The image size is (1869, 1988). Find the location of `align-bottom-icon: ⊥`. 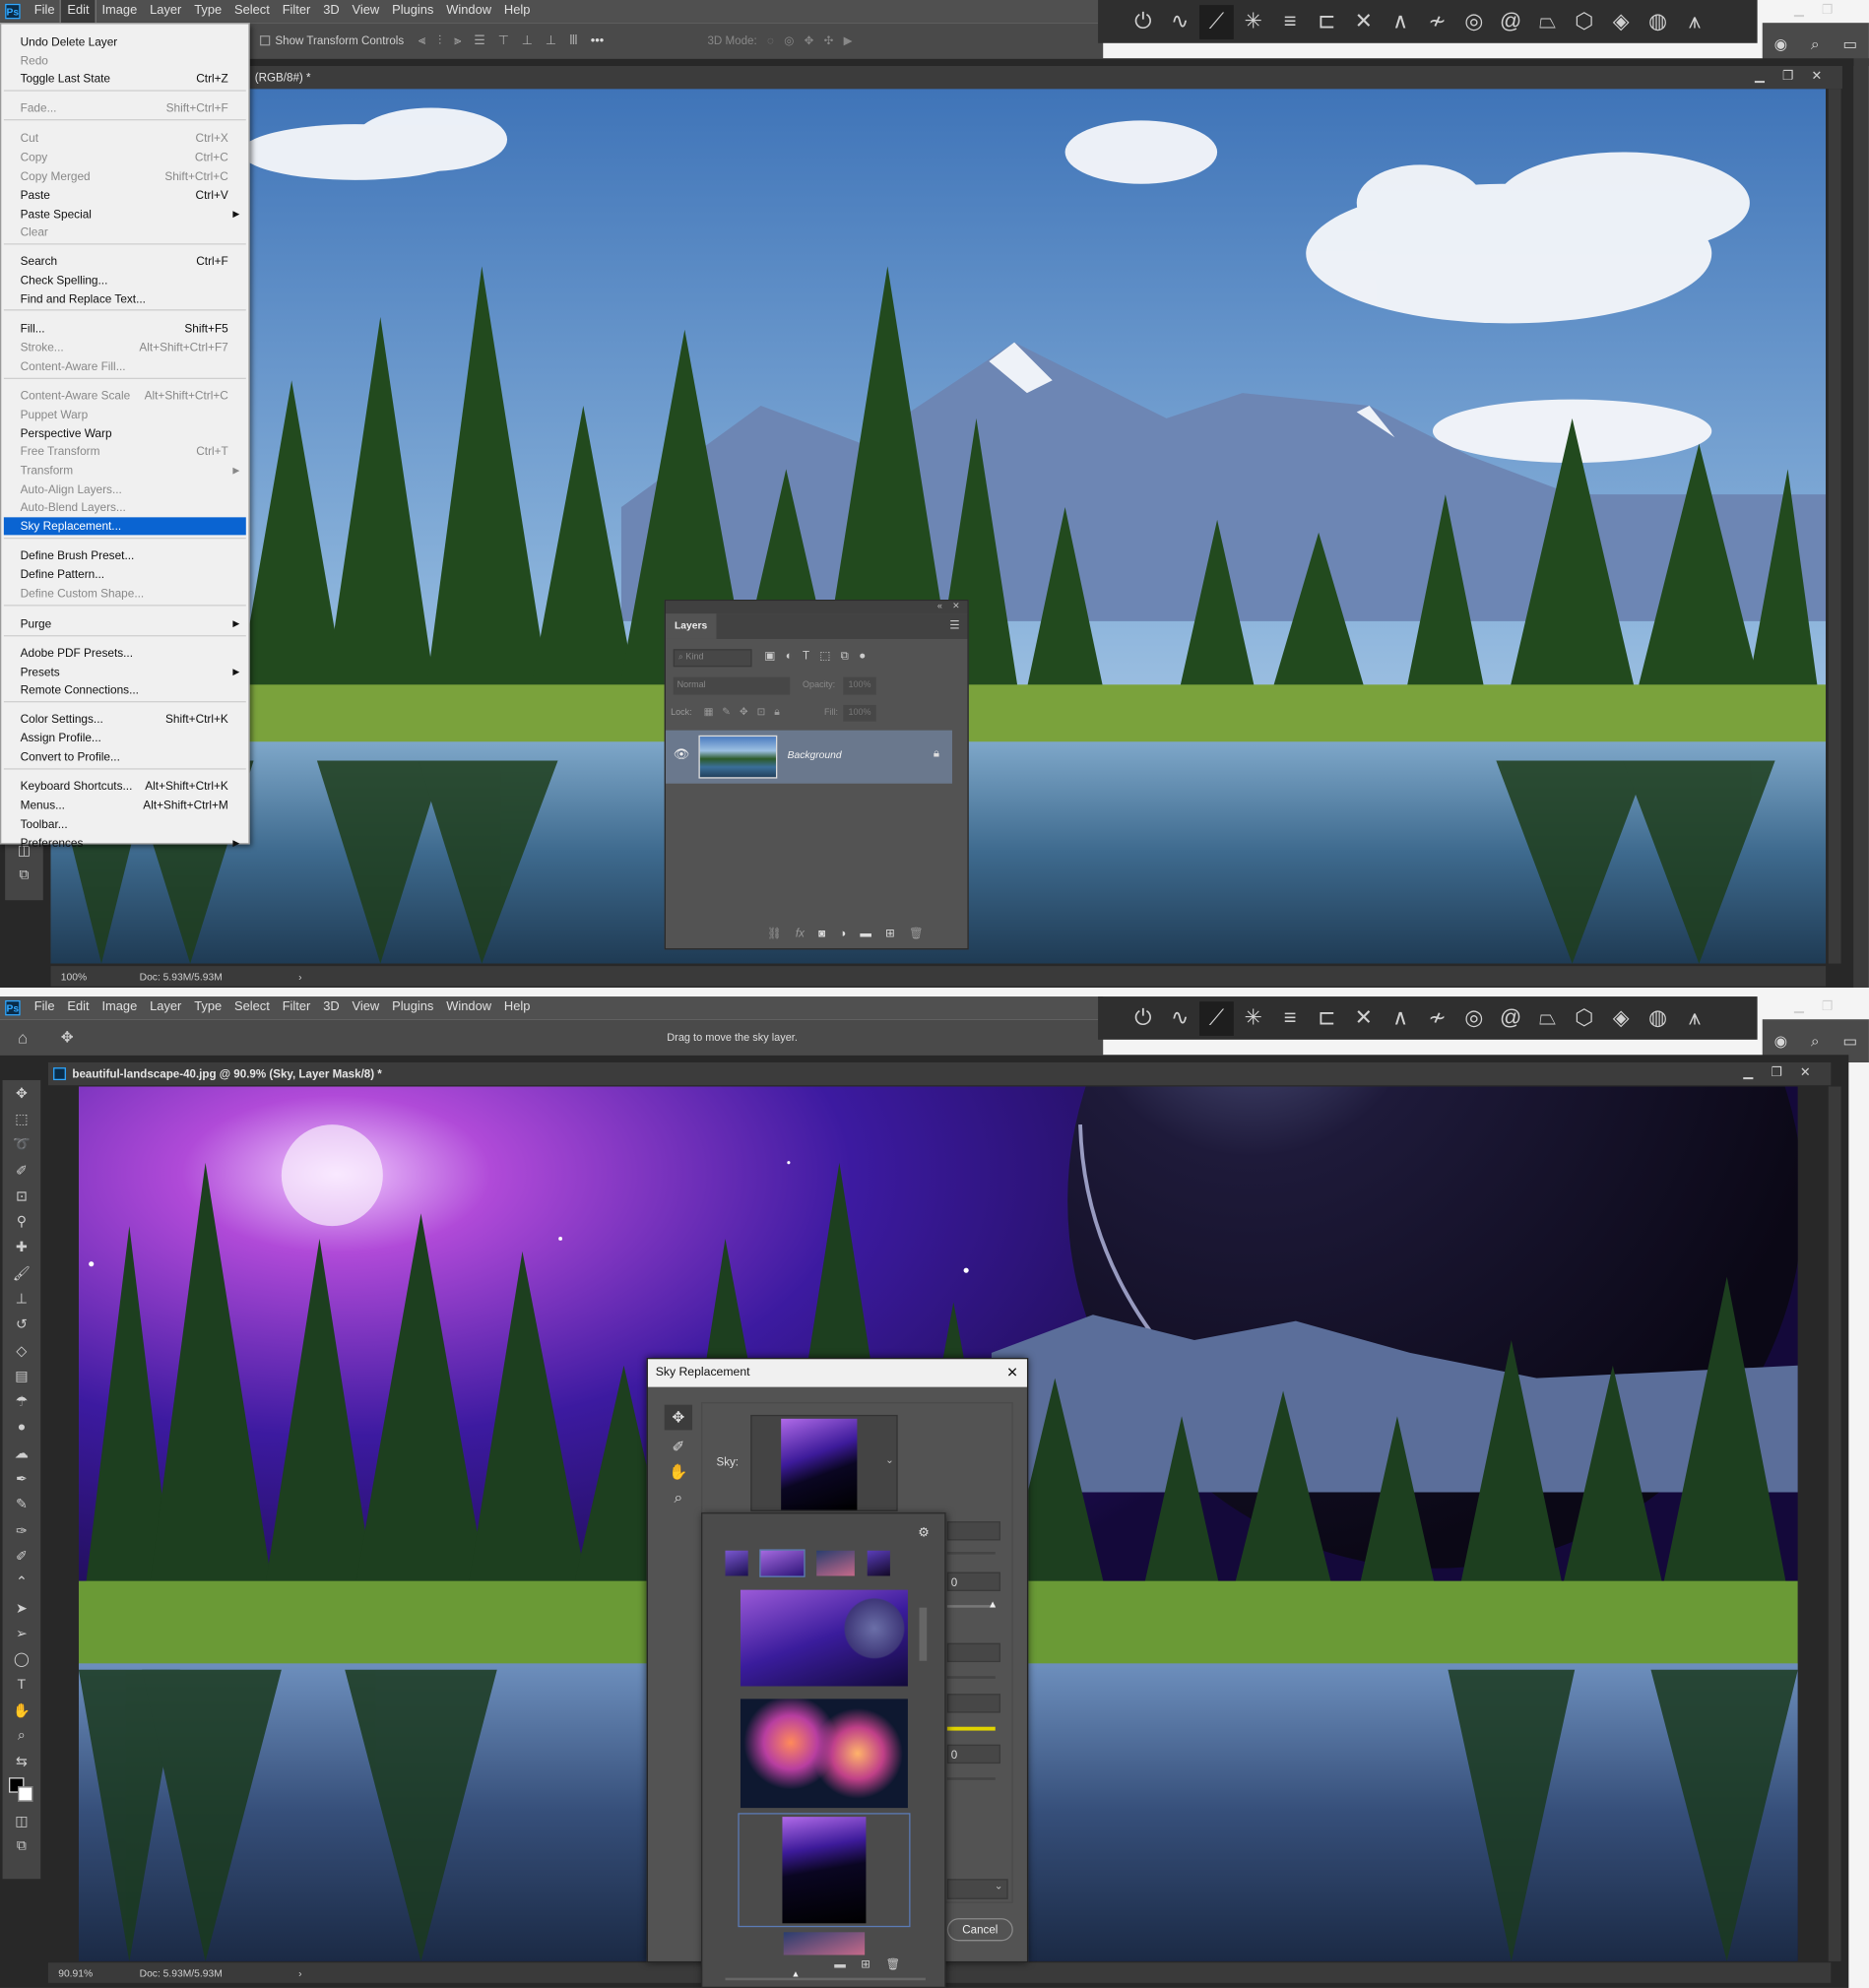

align-bottom-icon: ⊥ is located at coordinates (551, 40).